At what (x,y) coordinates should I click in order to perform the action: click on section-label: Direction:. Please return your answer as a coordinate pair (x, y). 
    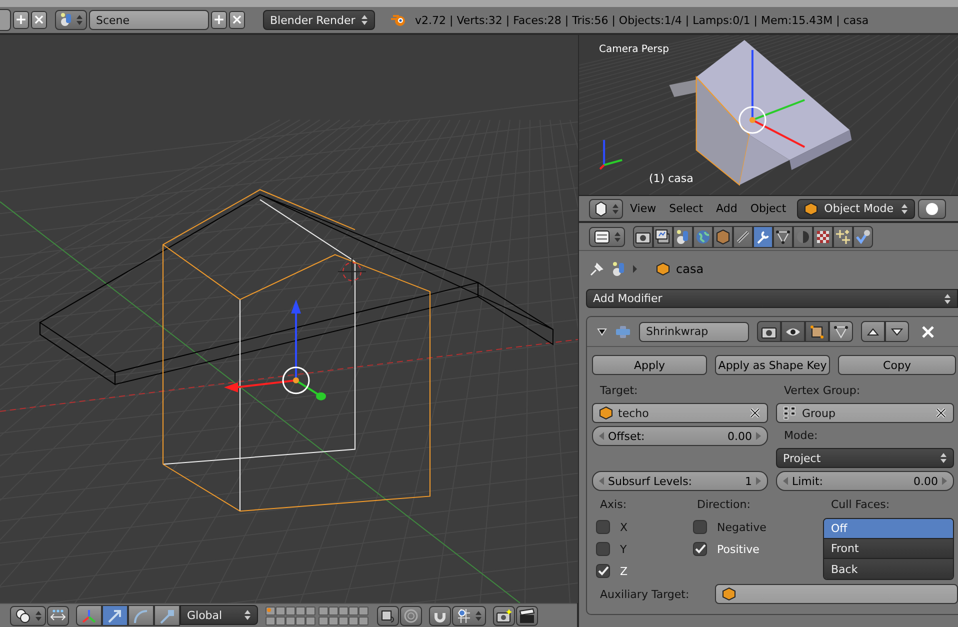
    Looking at the image, I should click on (724, 505).